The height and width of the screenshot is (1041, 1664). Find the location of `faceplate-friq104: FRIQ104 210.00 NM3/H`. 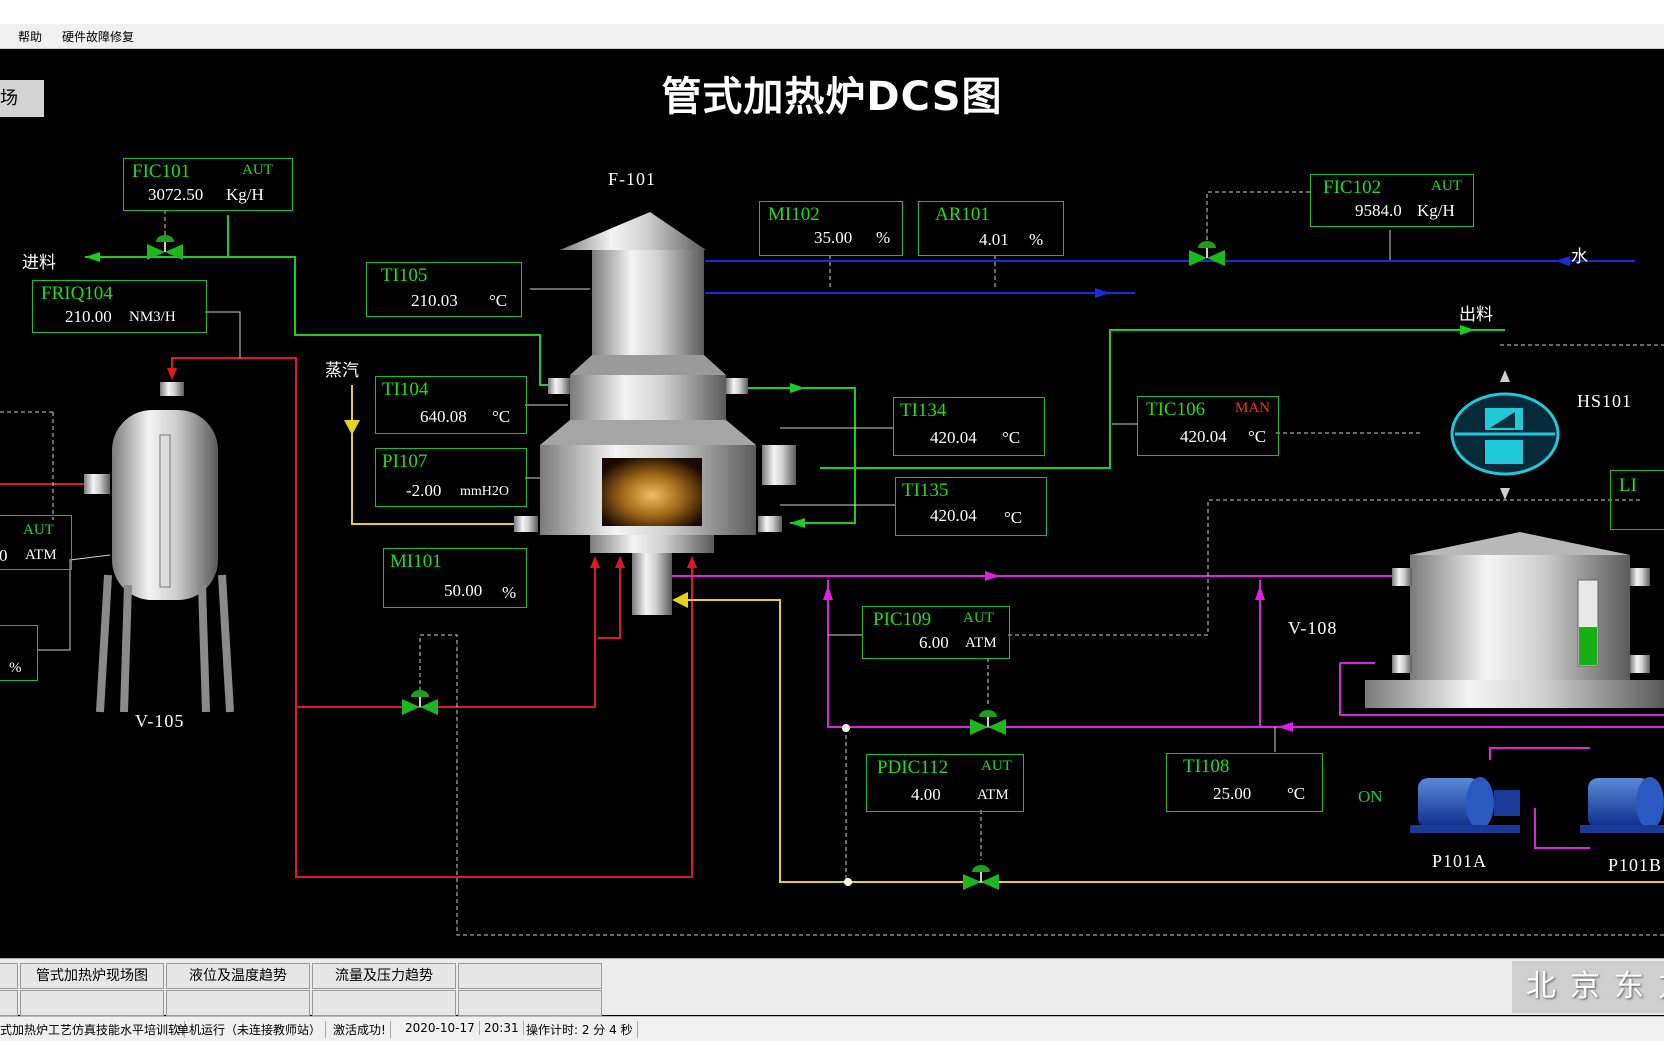

faceplate-friq104: FRIQ104 210.00 NM3/H is located at coordinates (119, 306).